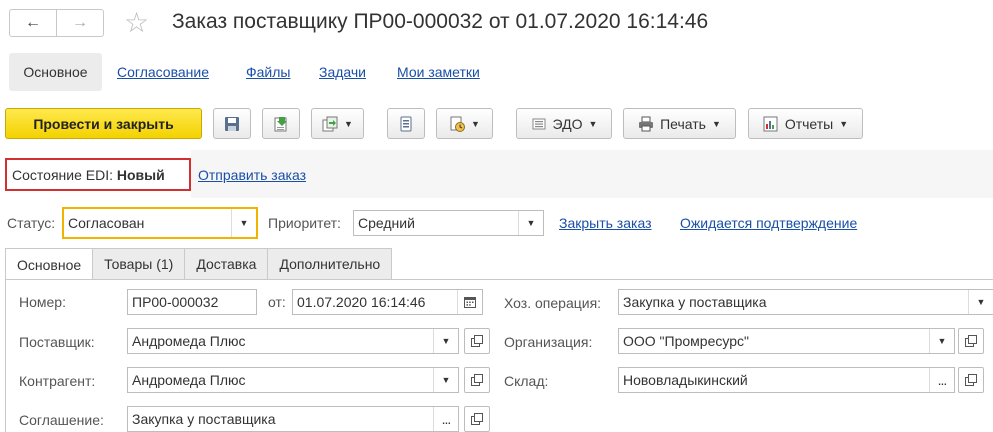 The image size is (993, 432). What do you see at coordinates (175, 302) in the screenshot?
I see `number-value: ПР00-000032` at bounding box center [175, 302].